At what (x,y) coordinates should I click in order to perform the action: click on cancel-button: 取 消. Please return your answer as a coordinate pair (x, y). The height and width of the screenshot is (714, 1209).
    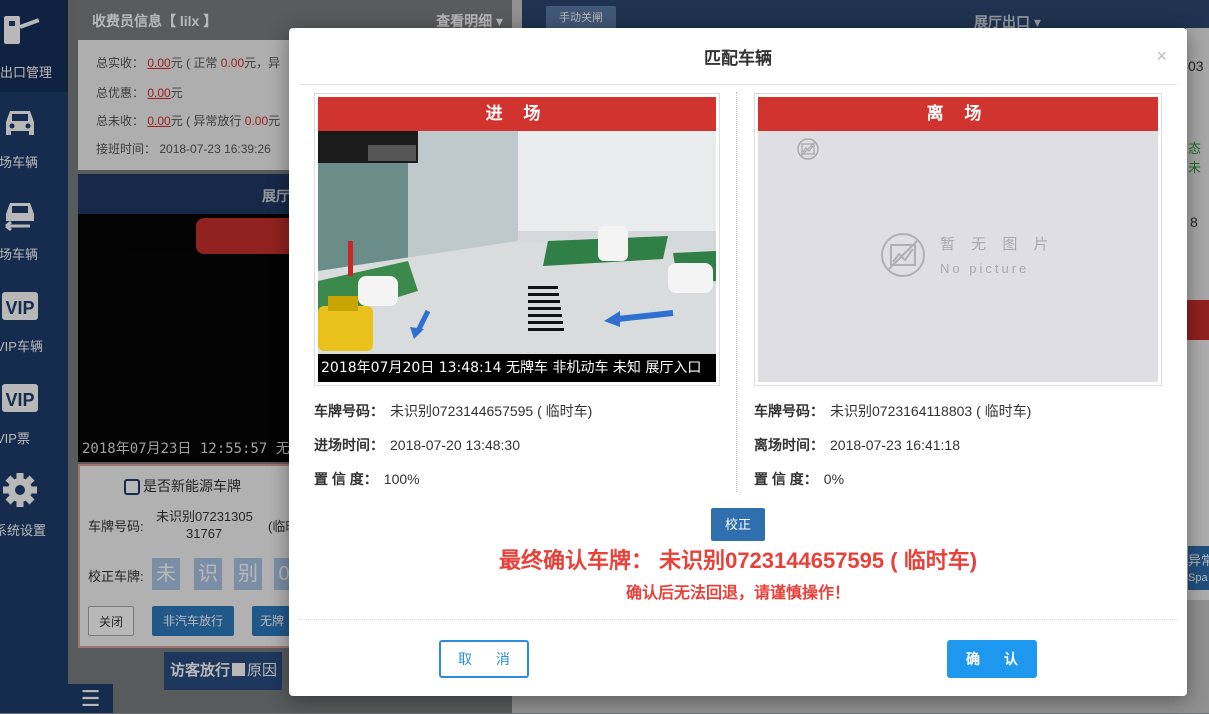
    Looking at the image, I should click on (484, 659).